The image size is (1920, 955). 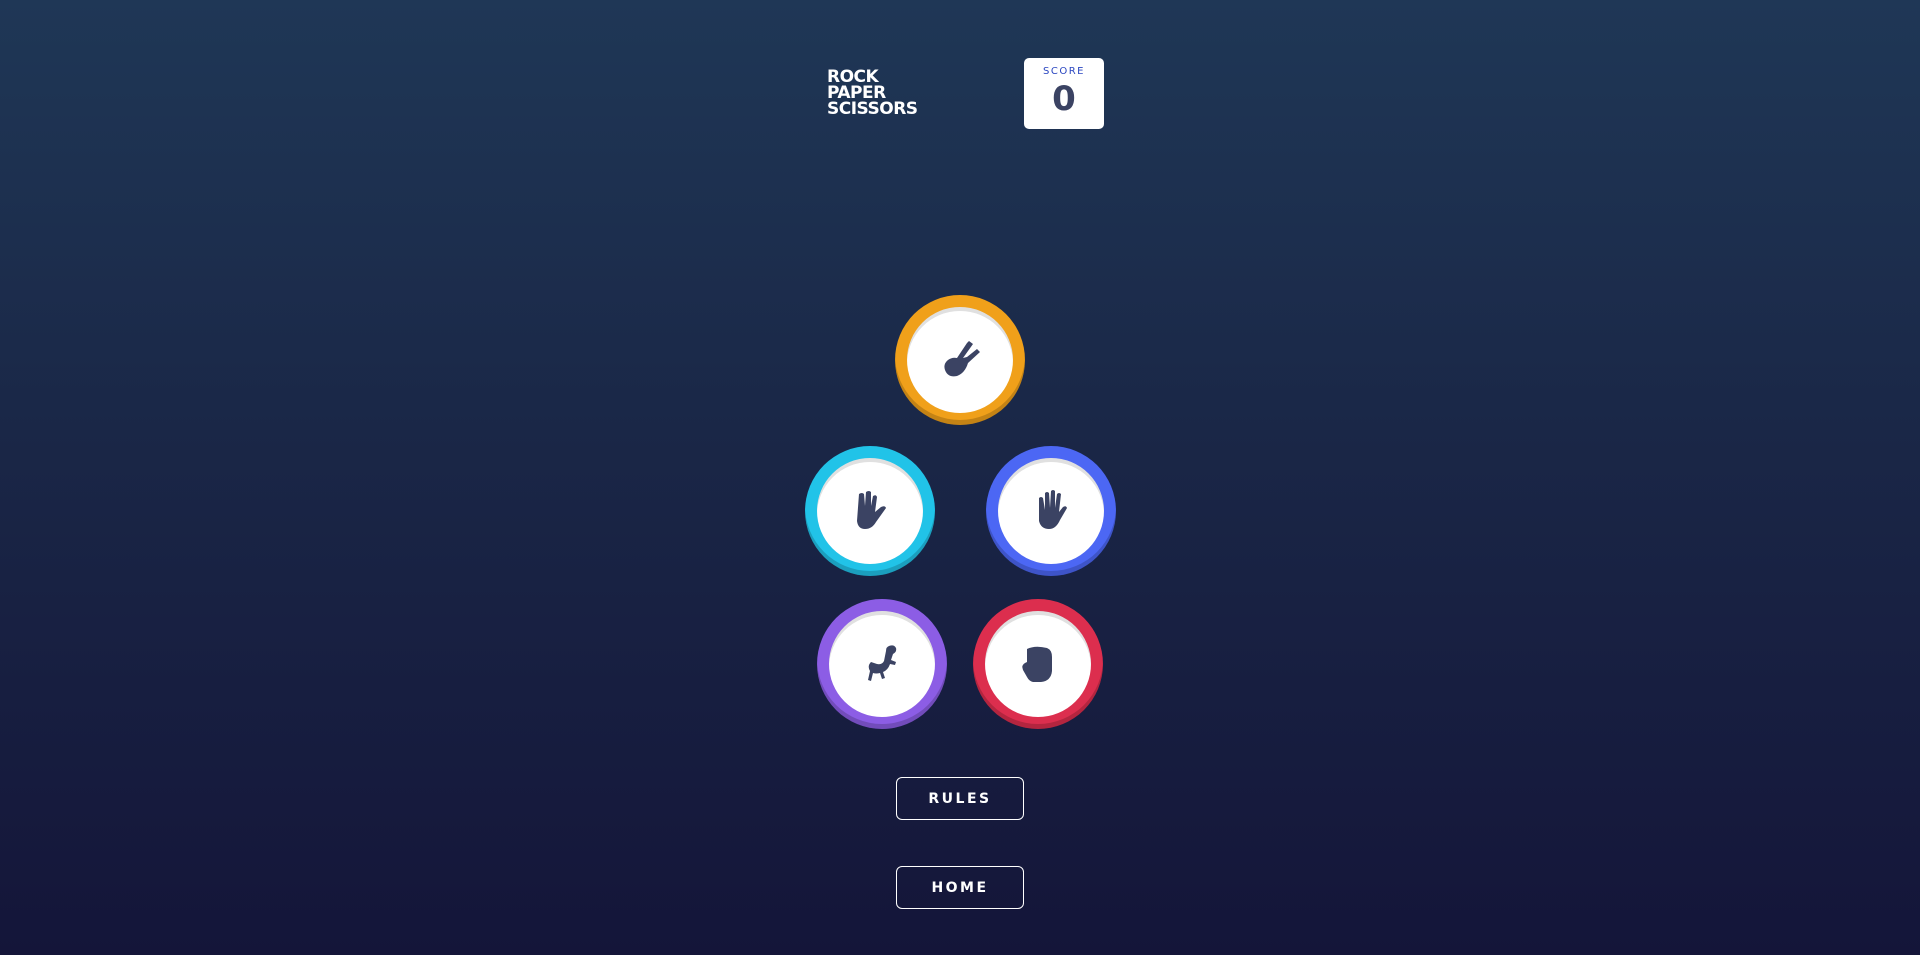 What do you see at coordinates (872, 109) in the screenshot?
I see `title-line-scissors: SCISSORS` at bounding box center [872, 109].